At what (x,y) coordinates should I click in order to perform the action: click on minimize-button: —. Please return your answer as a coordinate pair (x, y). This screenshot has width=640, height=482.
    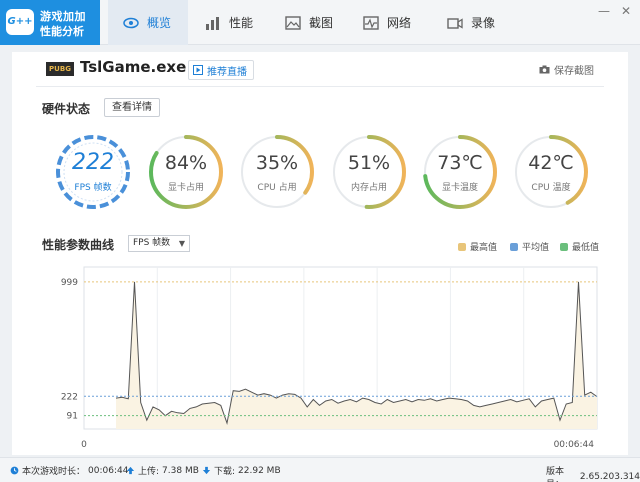
    Looking at the image, I should click on (604, 11).